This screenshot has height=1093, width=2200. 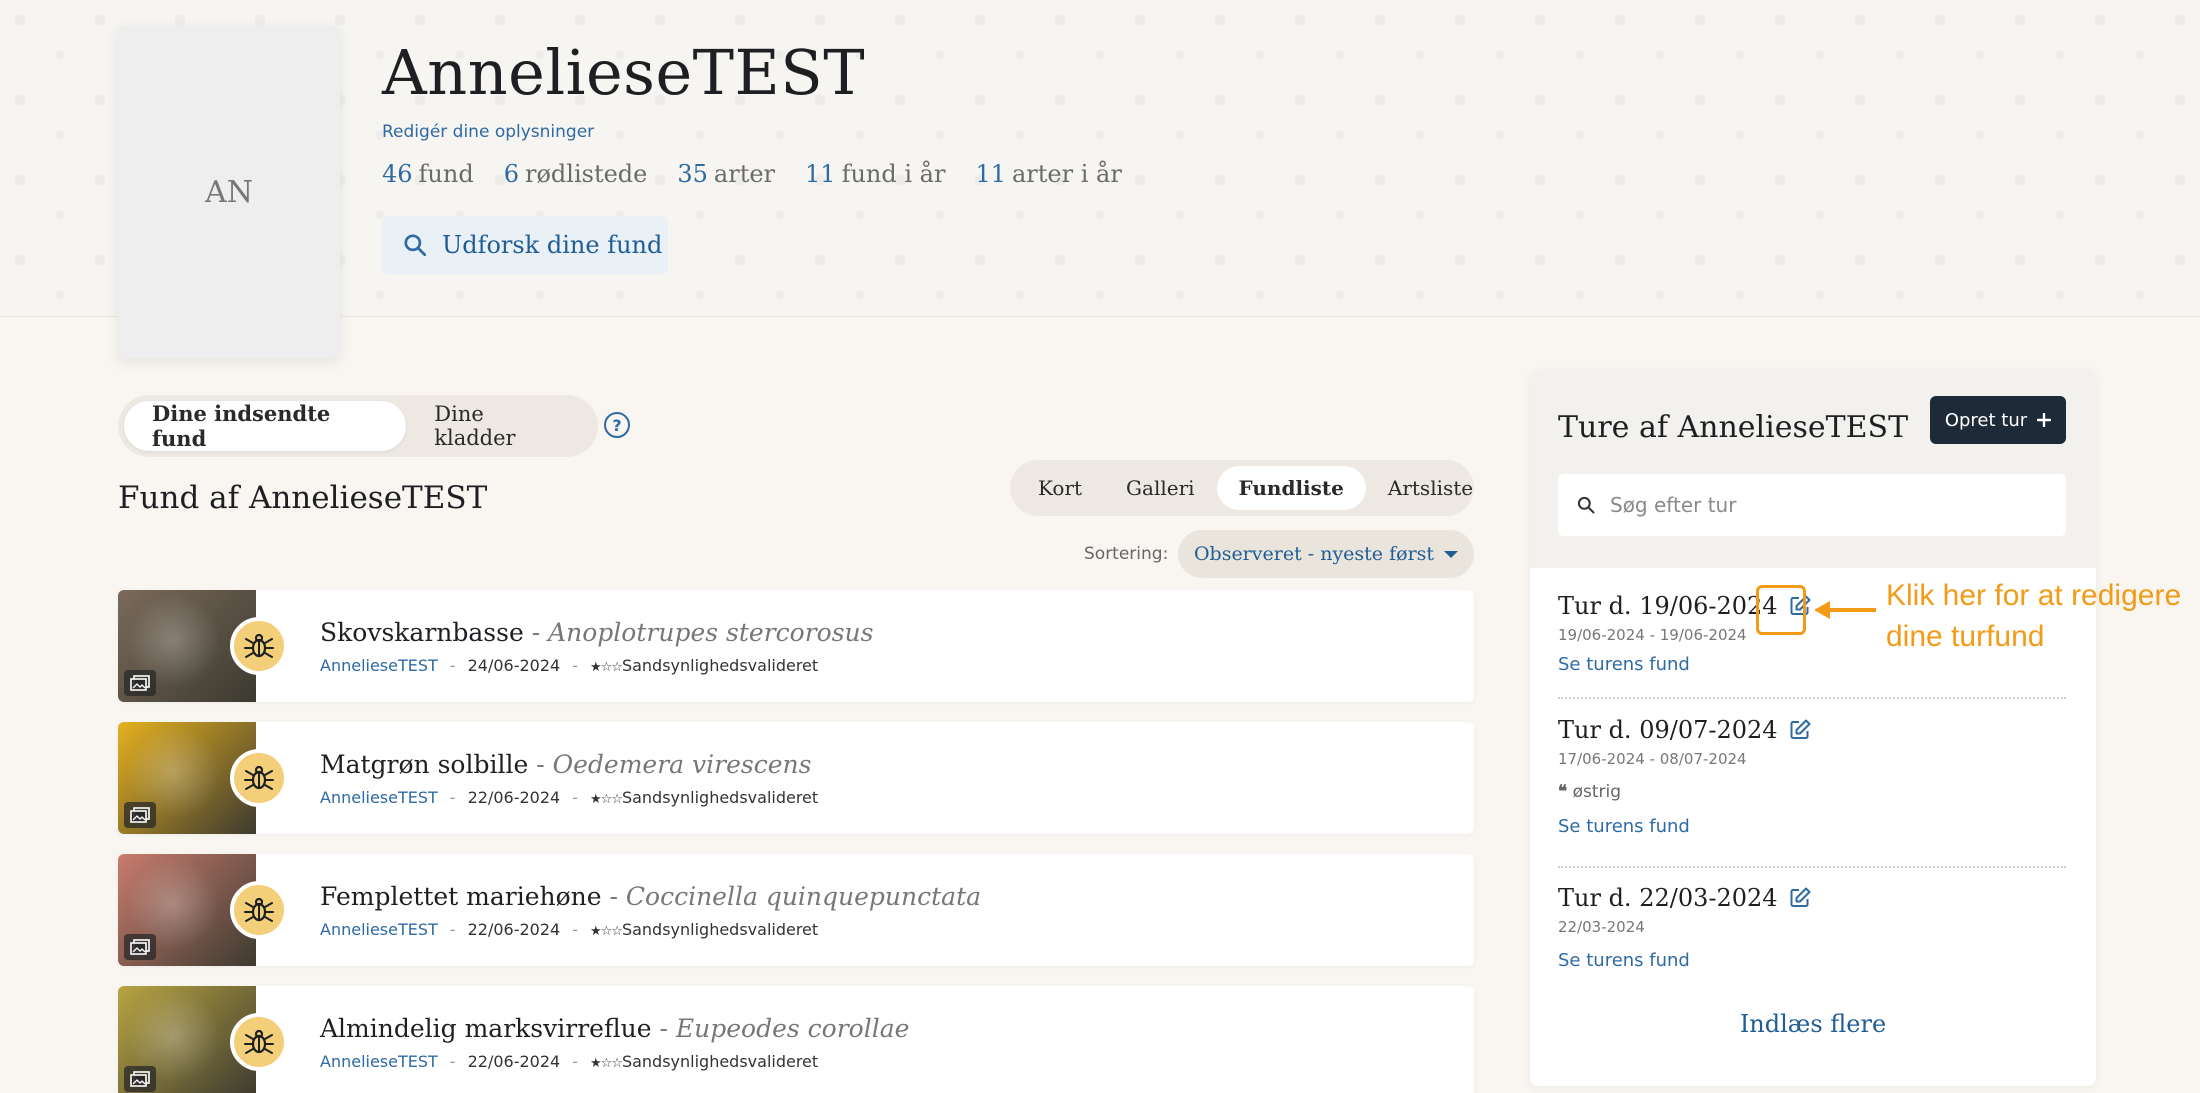 What do you see at coordinates (1596, 792) in the screenshot?
I see `trip-place-text: østrig` at bounding box center [1596, 792].